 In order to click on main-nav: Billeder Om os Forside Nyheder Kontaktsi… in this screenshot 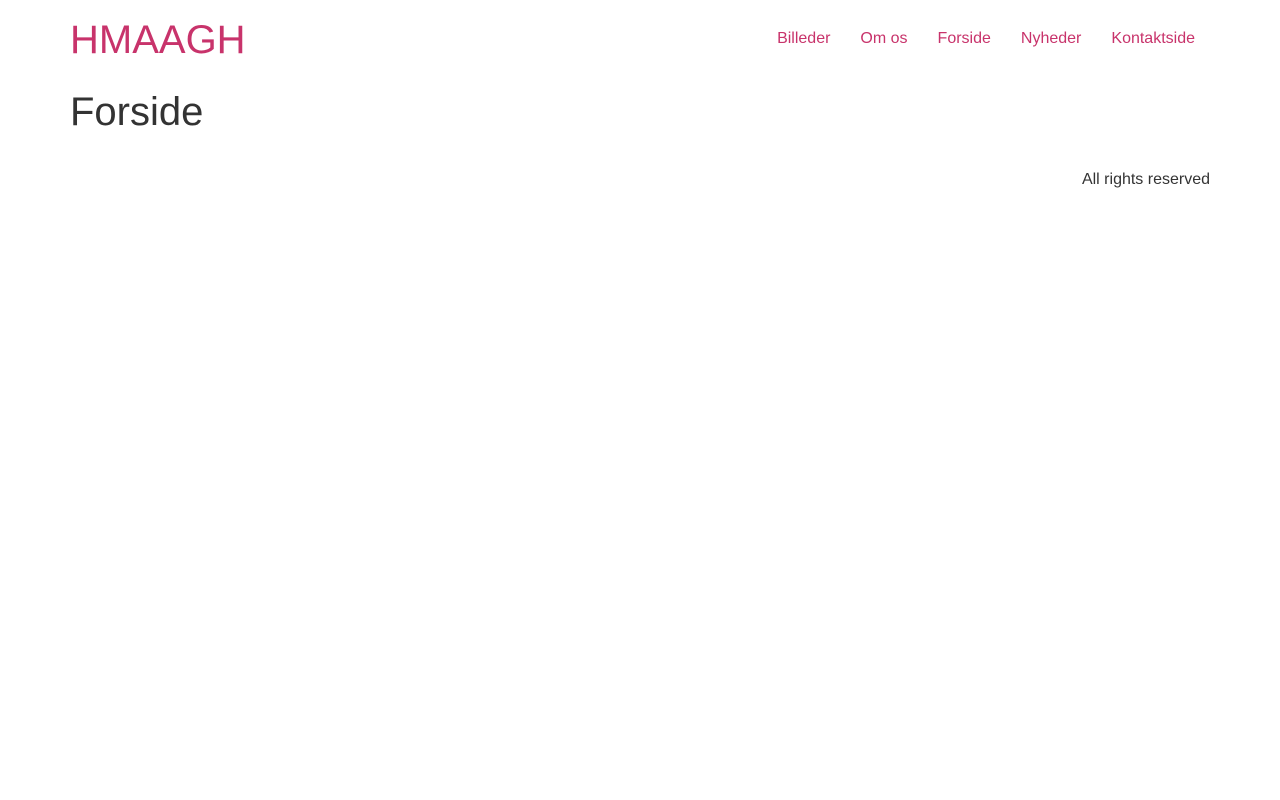, I will do `click(986, 39)`.